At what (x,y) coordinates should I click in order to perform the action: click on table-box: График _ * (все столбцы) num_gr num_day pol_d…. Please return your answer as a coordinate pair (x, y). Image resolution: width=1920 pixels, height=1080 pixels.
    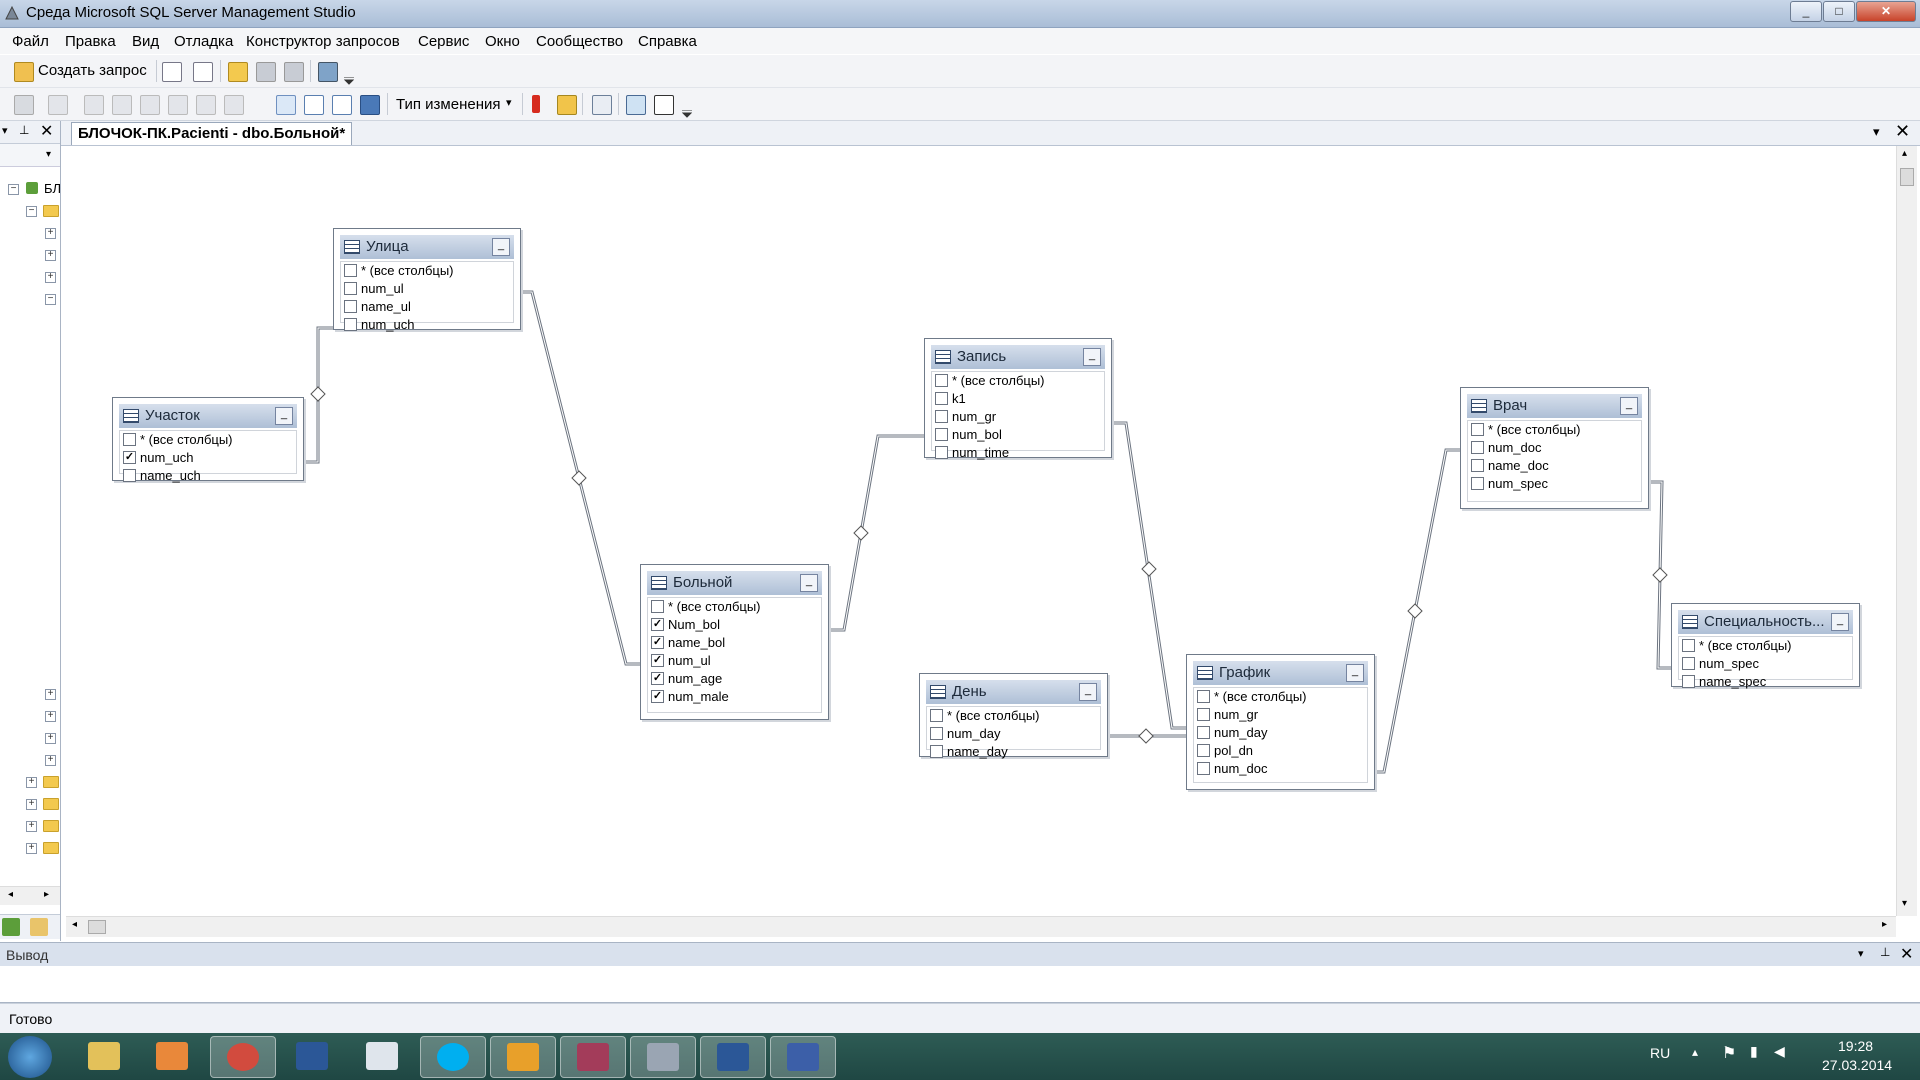
    Looking at the image, I should click on (1280, 722).